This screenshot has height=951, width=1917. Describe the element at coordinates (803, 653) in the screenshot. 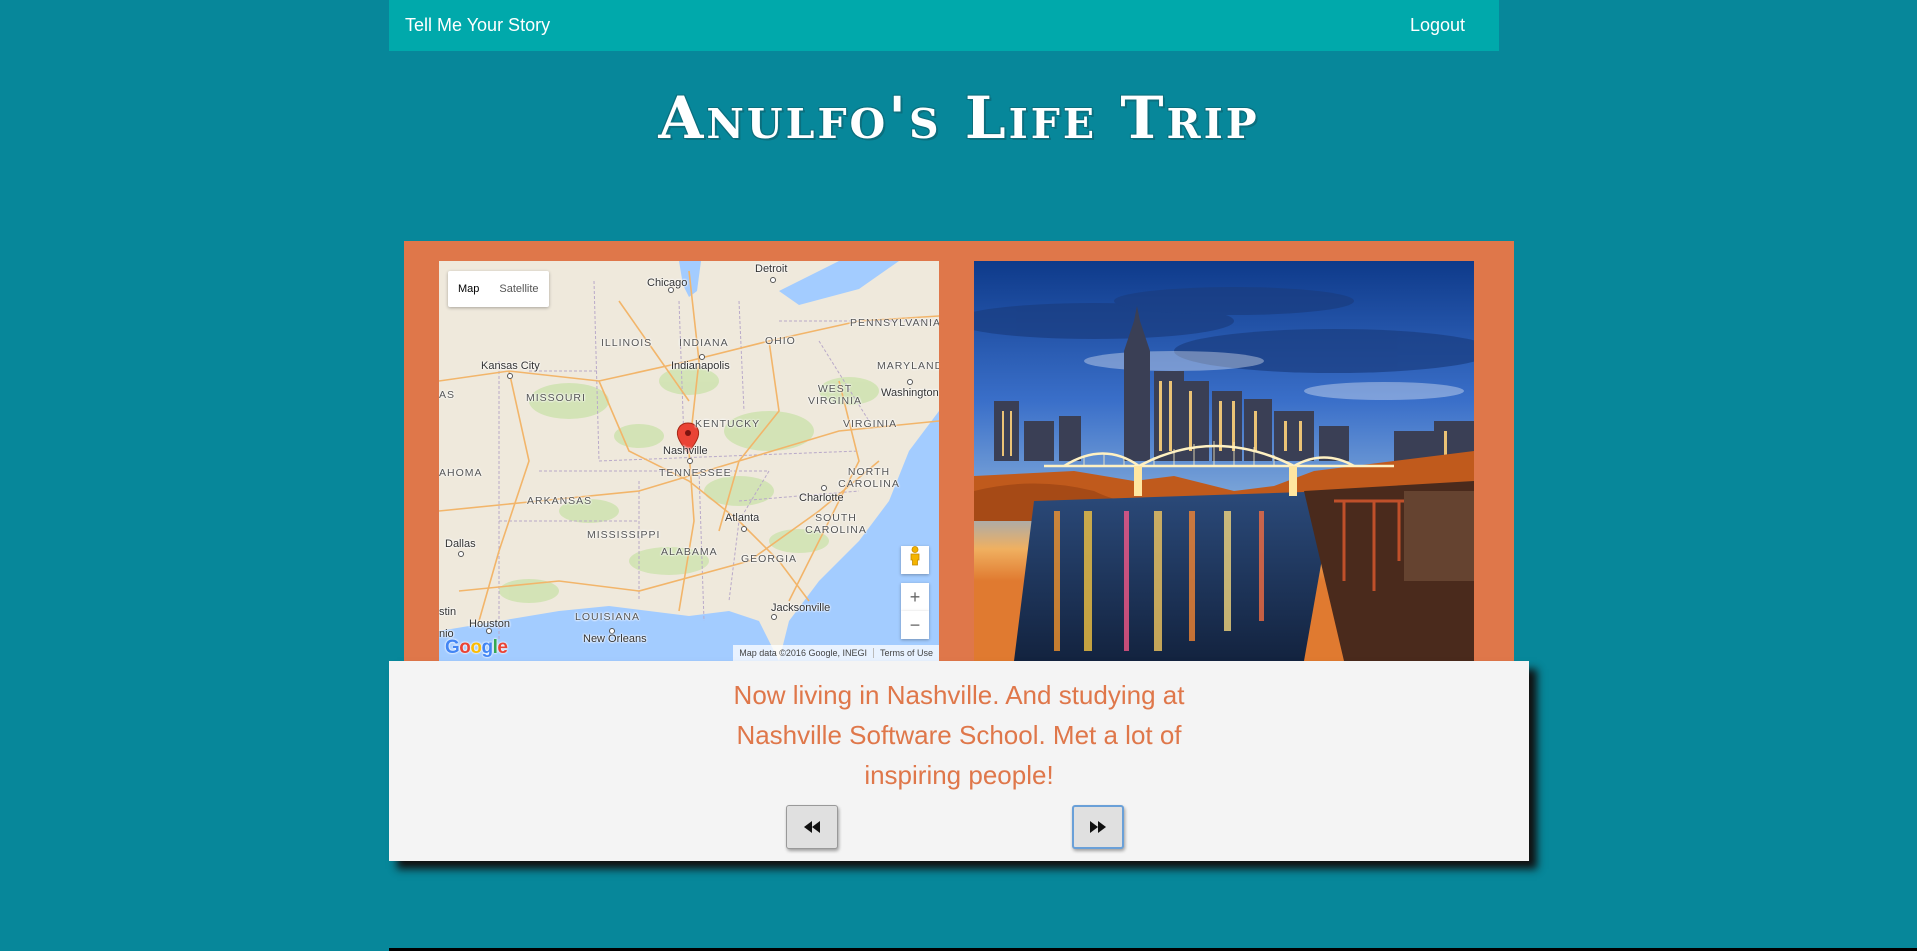

I see `map-attribution: Map data ©2016 Google, INEGI` at that location.